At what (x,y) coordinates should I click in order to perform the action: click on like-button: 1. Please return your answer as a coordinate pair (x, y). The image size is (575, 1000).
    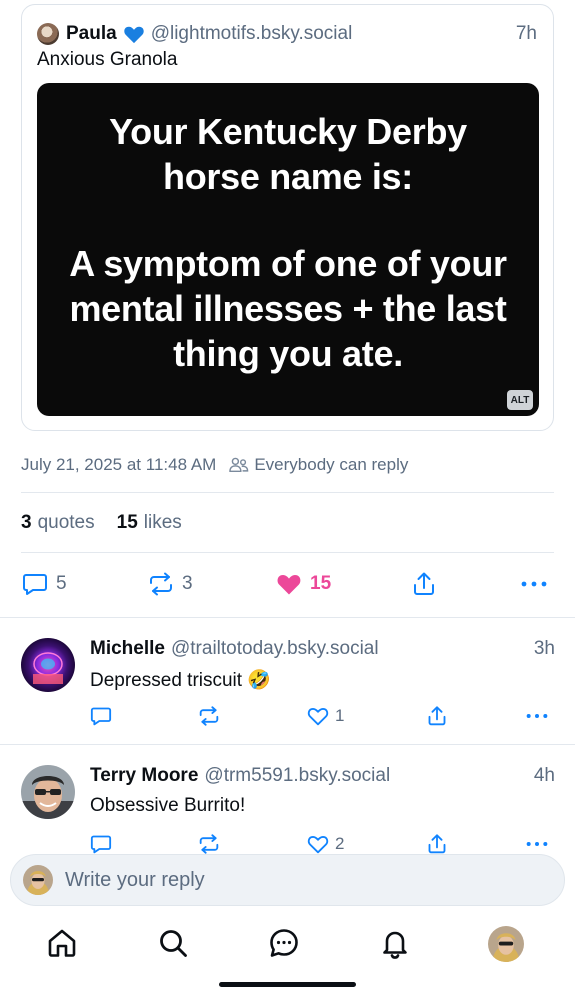
    Looking at the image, I should click on (325, 716).